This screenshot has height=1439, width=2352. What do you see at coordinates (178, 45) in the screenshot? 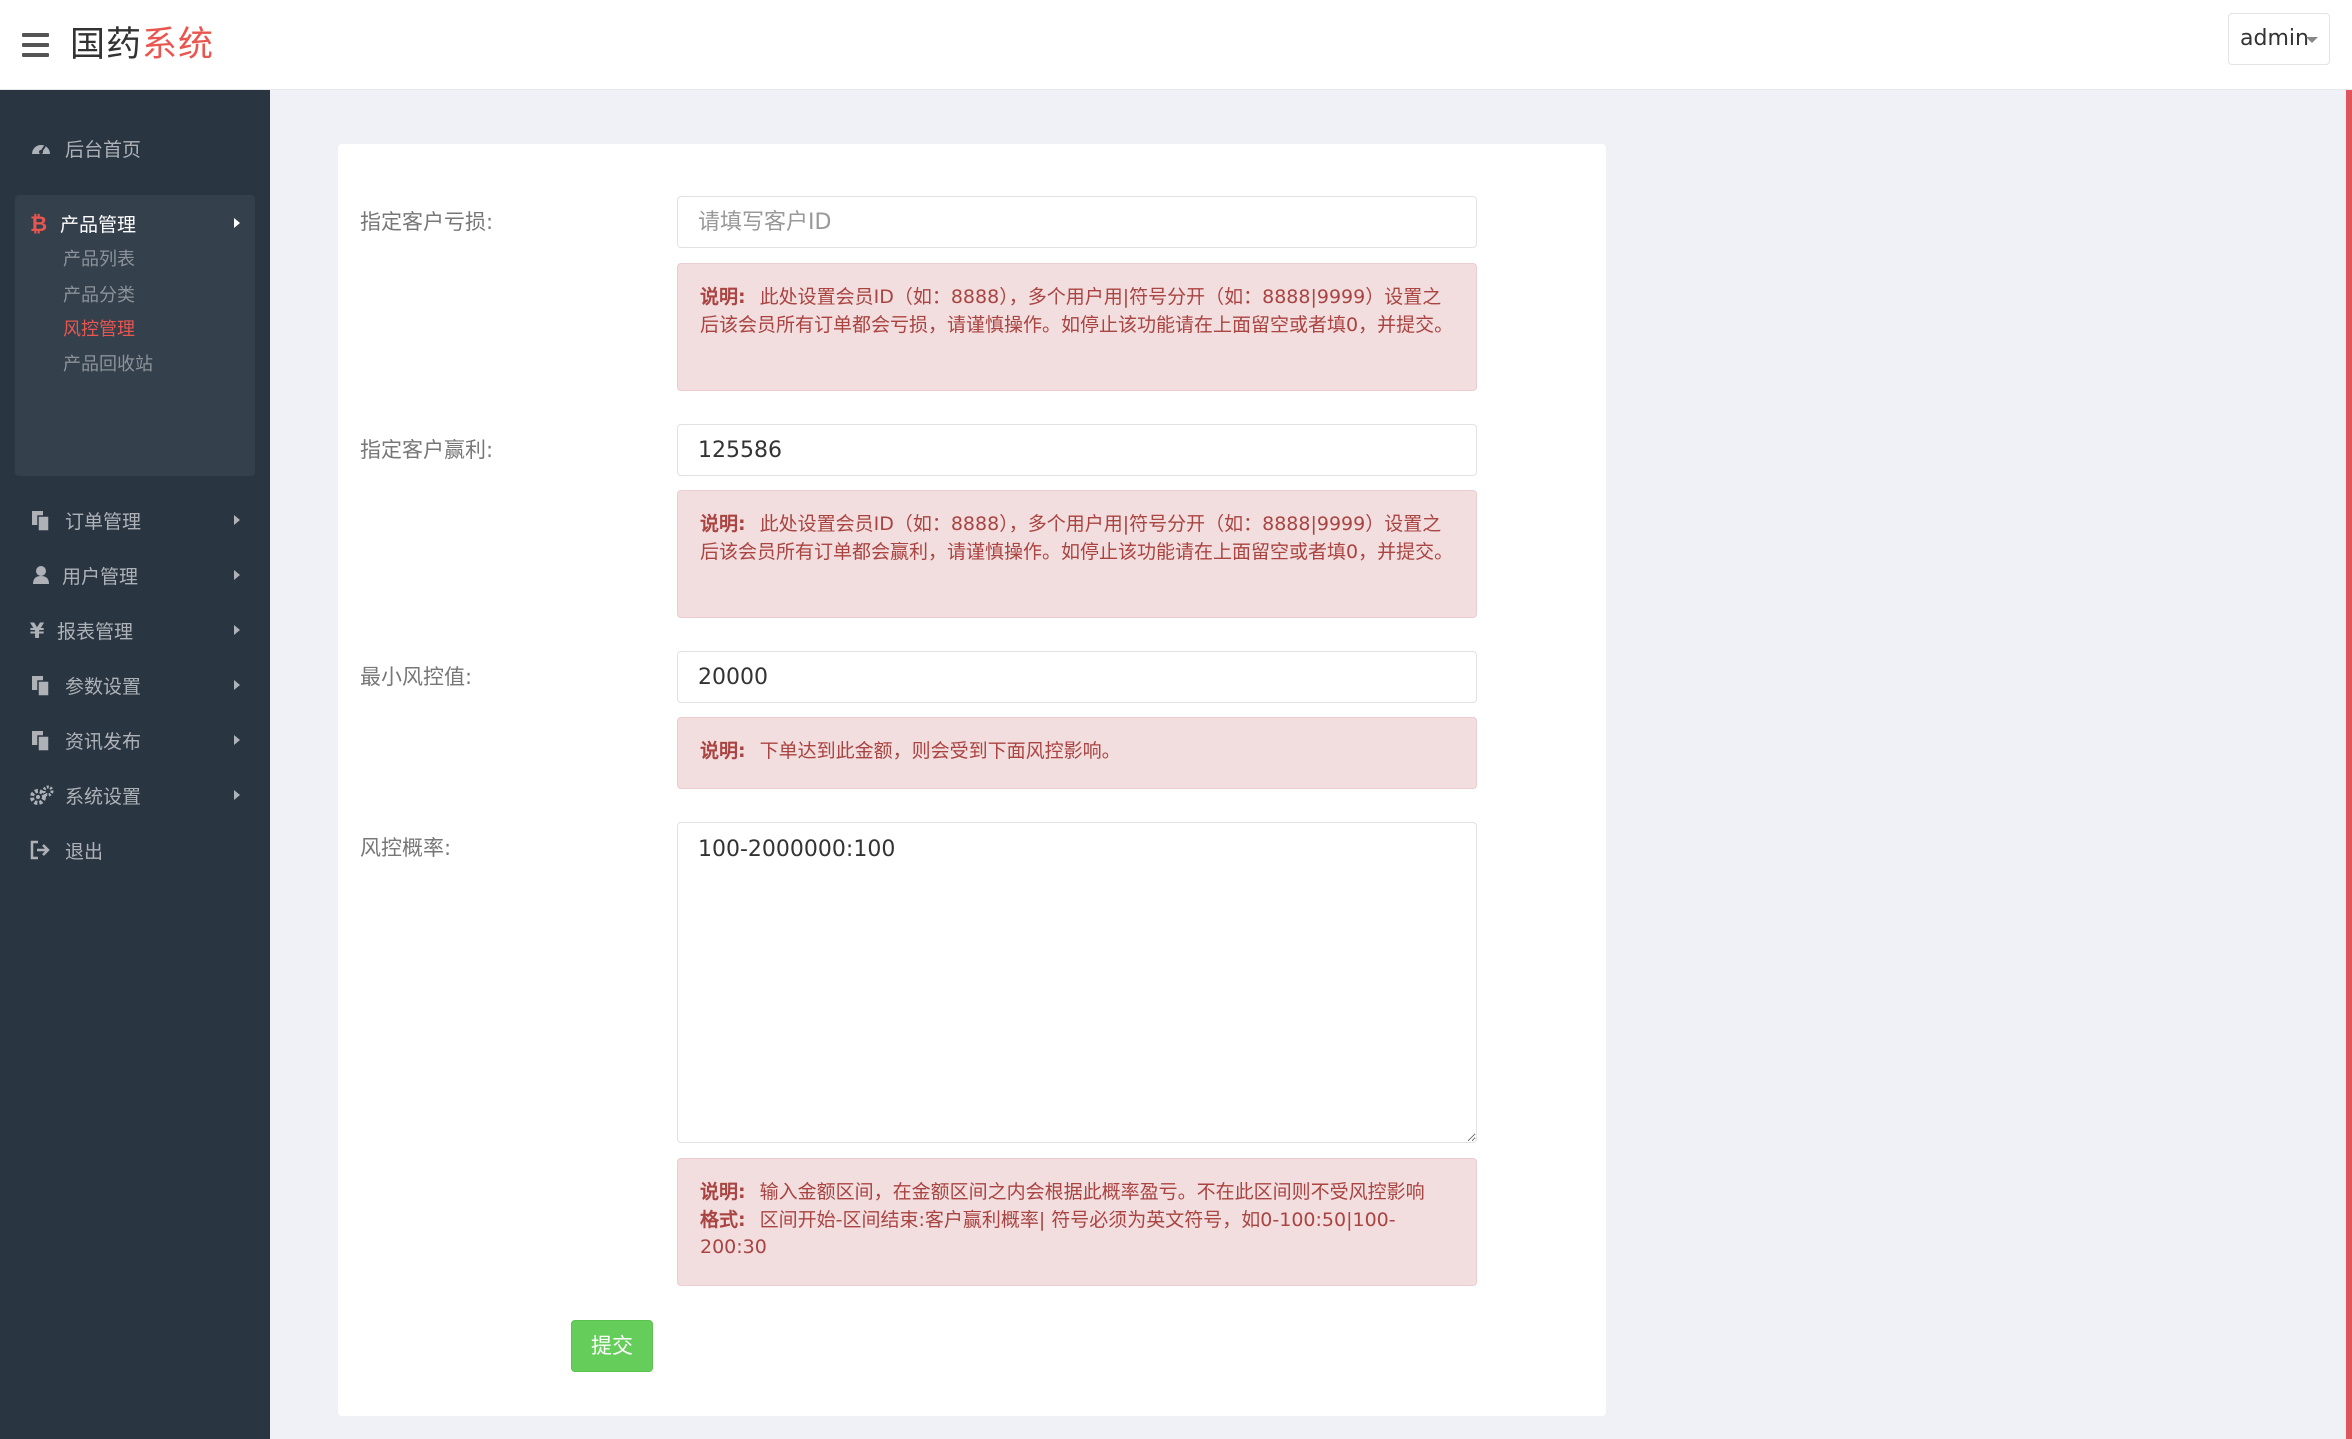
I see `brand-name-part2: 系统` at bounding box center [178, 45].